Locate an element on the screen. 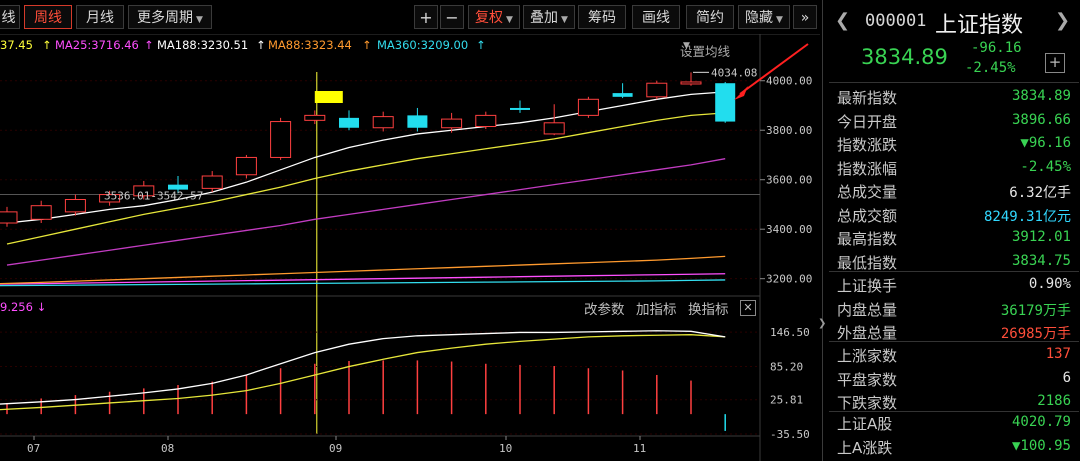  time-tick-label: 07 is located at coordinates (33, 448).